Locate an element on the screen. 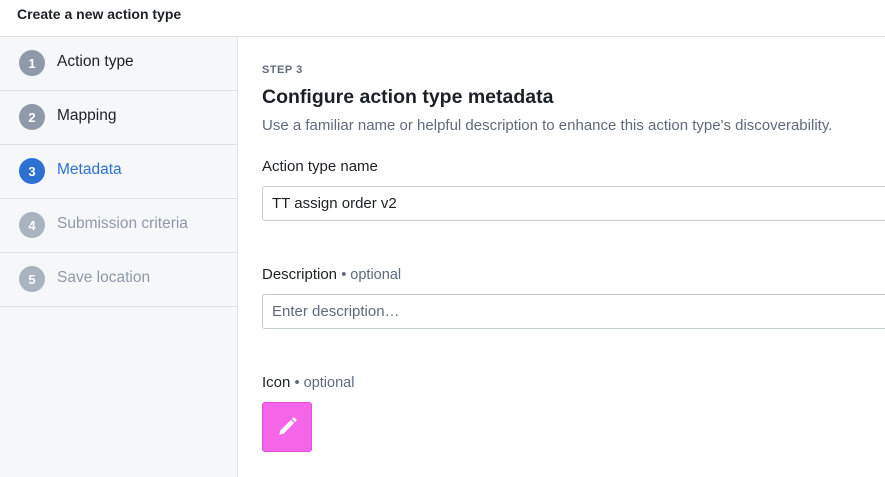 This screenshot has height=477, width=885. step-save-location: 5 Save location is located at coordinates (118, 280).